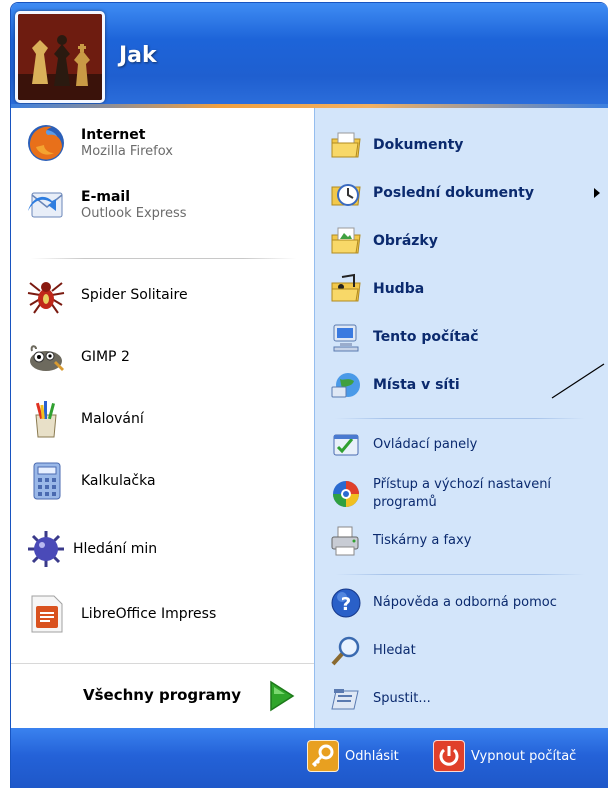 The height and width of the screenshot is (790, 608). I want to click on place-my-computer: Tento počítač, so click(466, 337).